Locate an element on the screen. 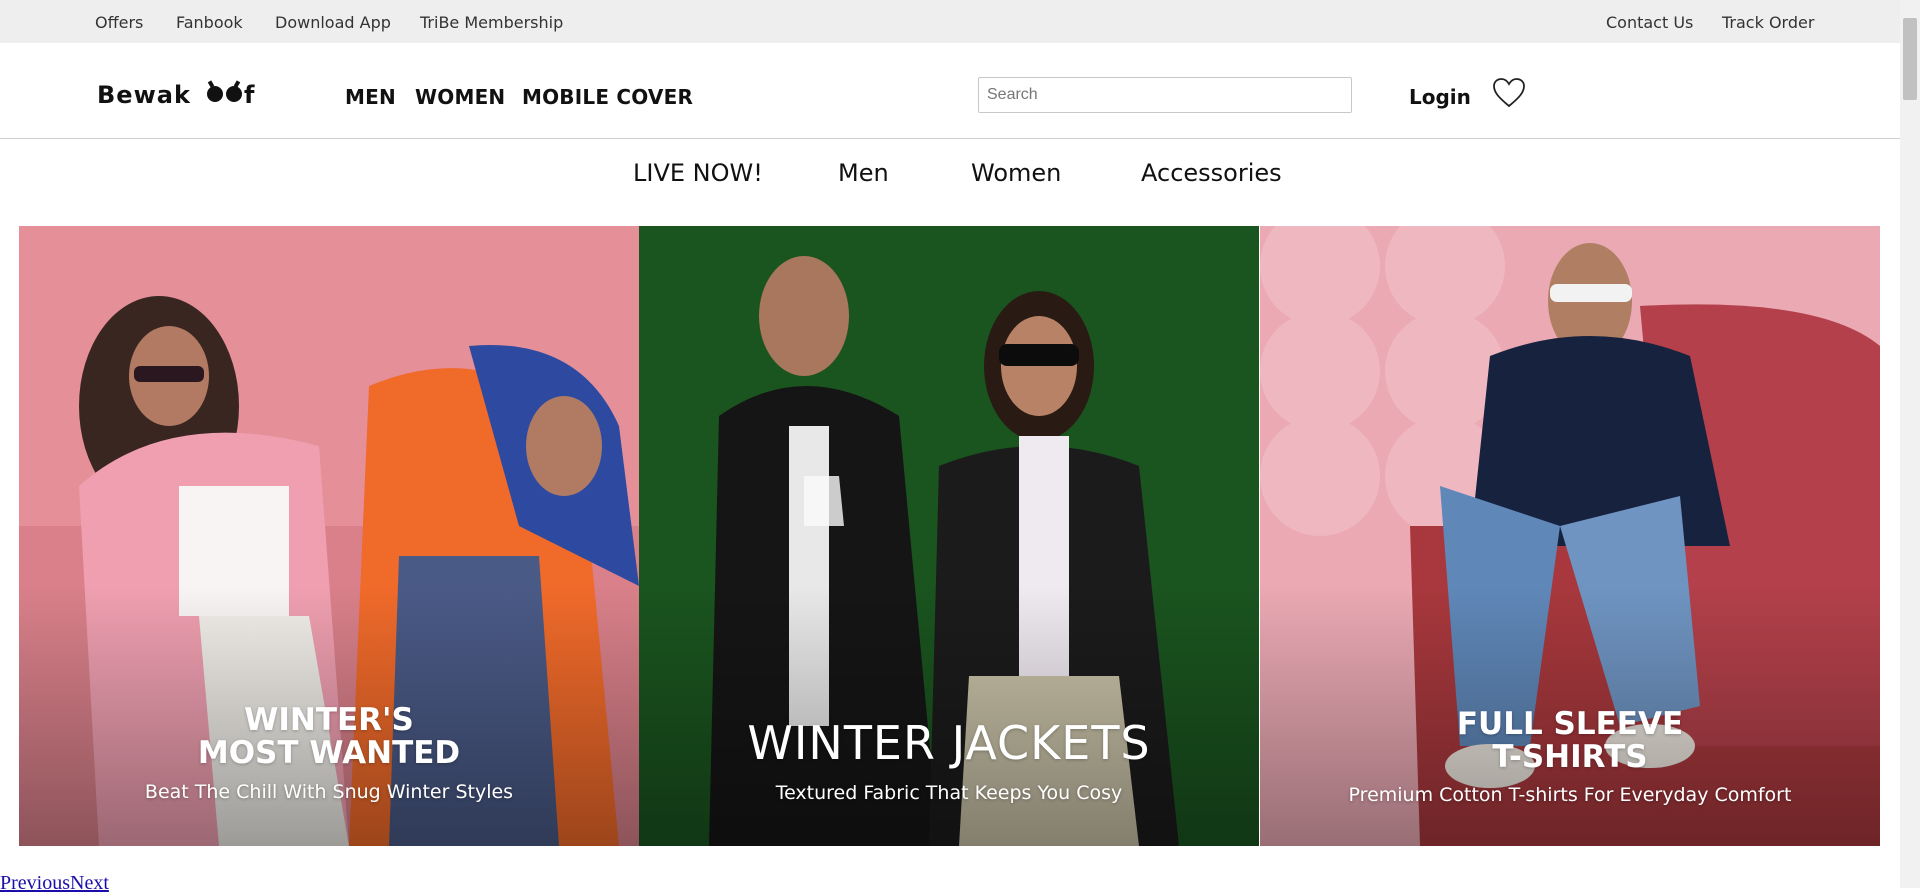 The height and width of the screenshot is (895, 1920). banner-title-line: FULL SLEEVE is located at coordinates (1570, 724).